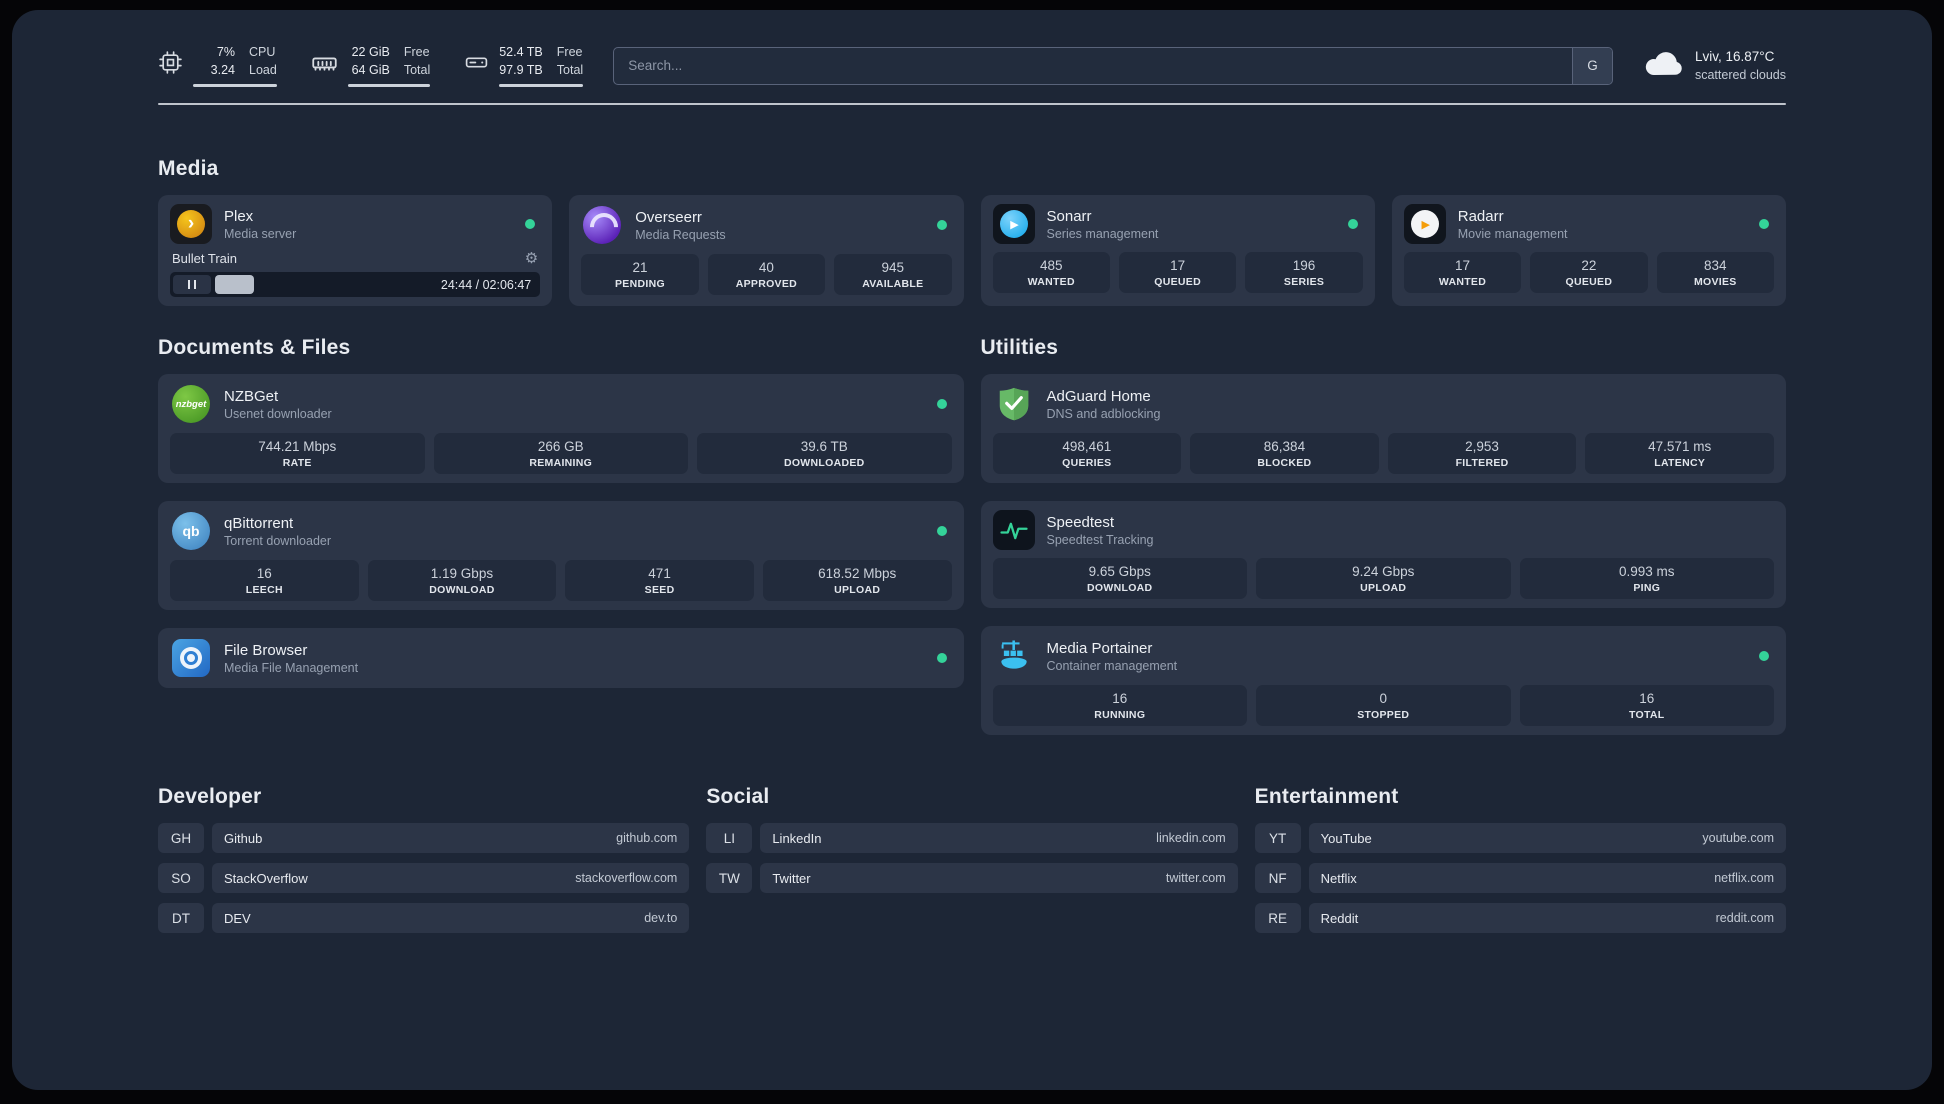 This screenshot has height=1104, width=1944. What do you see at coordinates (1740, 75) in the screenshot?
I see `weather-condition: scattered clouds` at bounding box center [1740, 75].